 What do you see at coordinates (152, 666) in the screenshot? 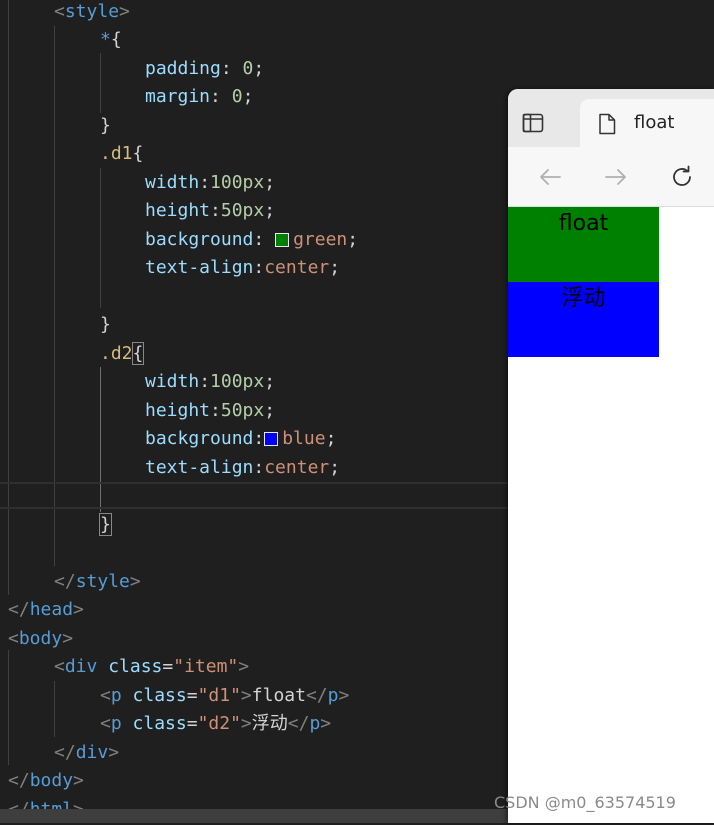
I see `code-line: <div class="item">` at bounding box center [152, 666].